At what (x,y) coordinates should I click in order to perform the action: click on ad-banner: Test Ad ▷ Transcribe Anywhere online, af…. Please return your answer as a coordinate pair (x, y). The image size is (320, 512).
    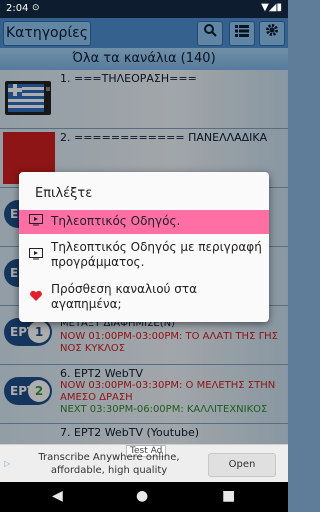
    Looking at the image, I should click on (144, 463).